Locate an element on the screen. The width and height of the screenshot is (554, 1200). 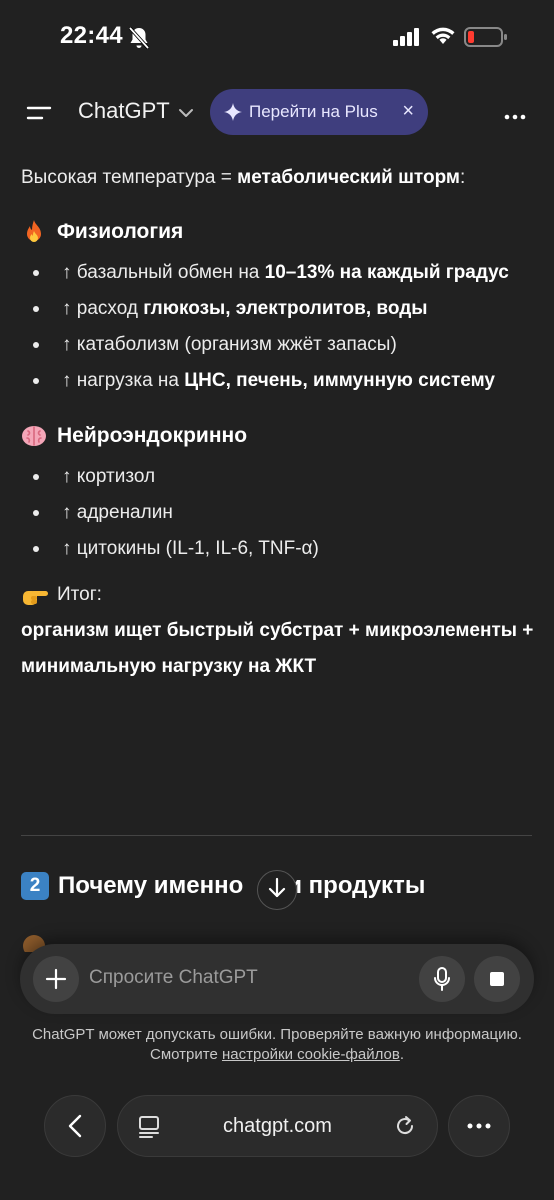
voice-input-button is located at coordinates (442, 979).